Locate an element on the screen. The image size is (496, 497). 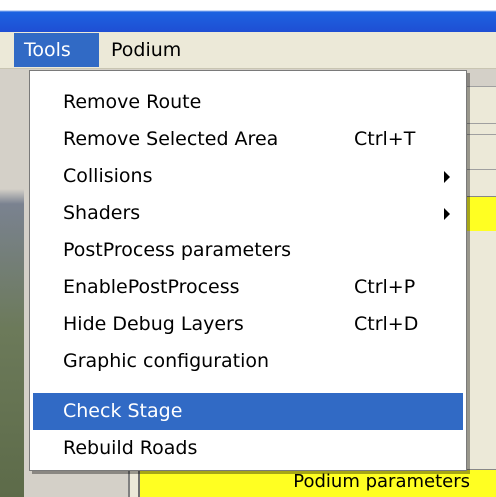
menu-item-hide-debug-layers: Hide Debug Layers Ctrl+D is located at coordinates (248, 324).